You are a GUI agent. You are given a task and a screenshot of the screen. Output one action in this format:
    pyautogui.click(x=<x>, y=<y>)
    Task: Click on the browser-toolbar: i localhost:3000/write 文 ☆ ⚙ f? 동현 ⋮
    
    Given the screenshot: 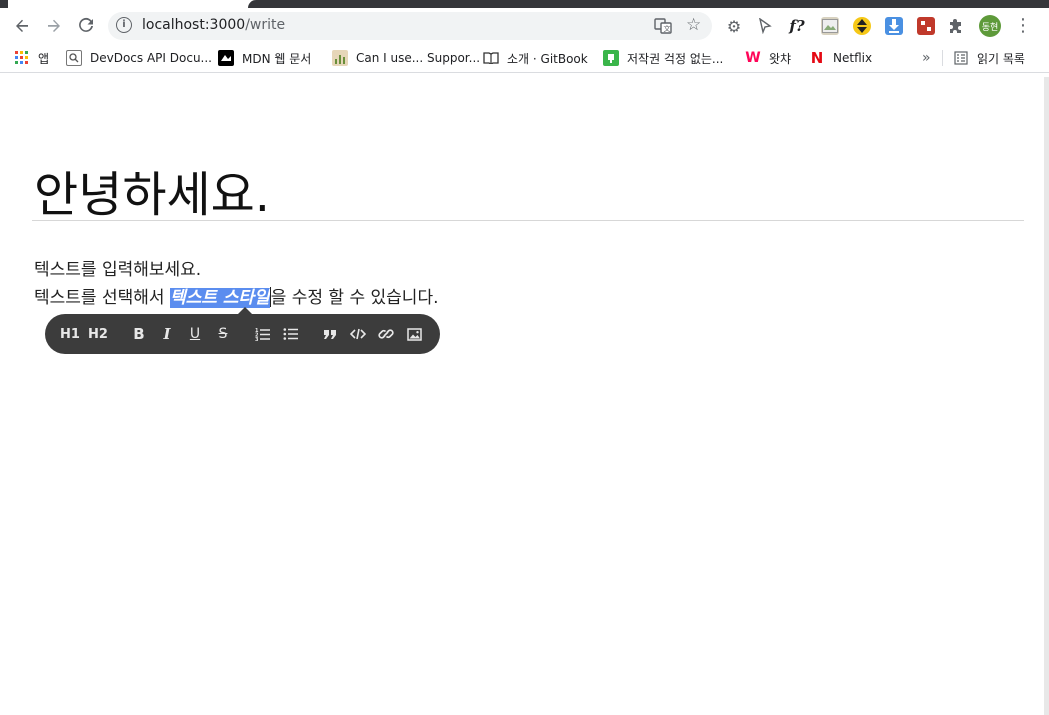 What is the action you would take?
    pyautogui.click(x=524, y=26)
    